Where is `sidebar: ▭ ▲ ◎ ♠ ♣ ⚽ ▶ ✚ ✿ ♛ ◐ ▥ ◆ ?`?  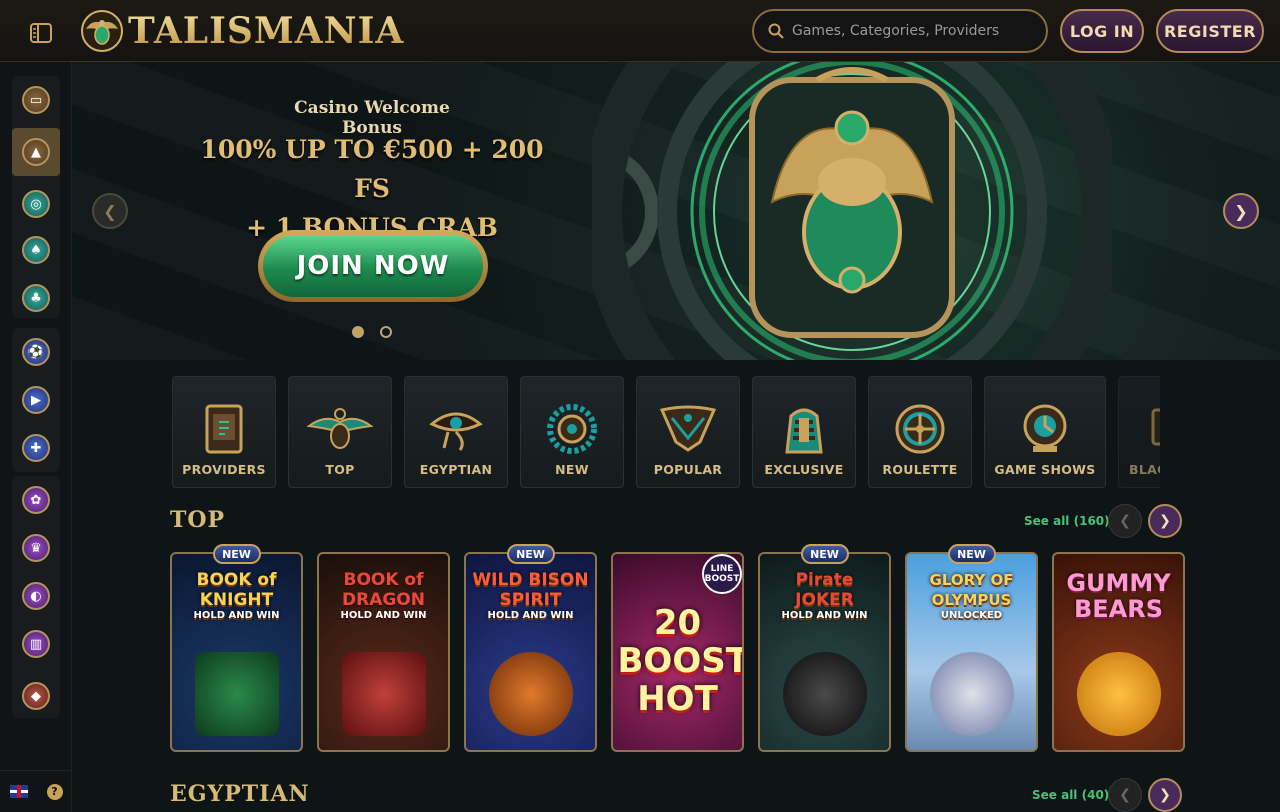
sidebar: ▭ ▲ ◎ ♠ ♣ ⚽ ▶ ✚ ✿ ♛ ◐ ▥ ◆ ? is located at coordinates (36, 437).